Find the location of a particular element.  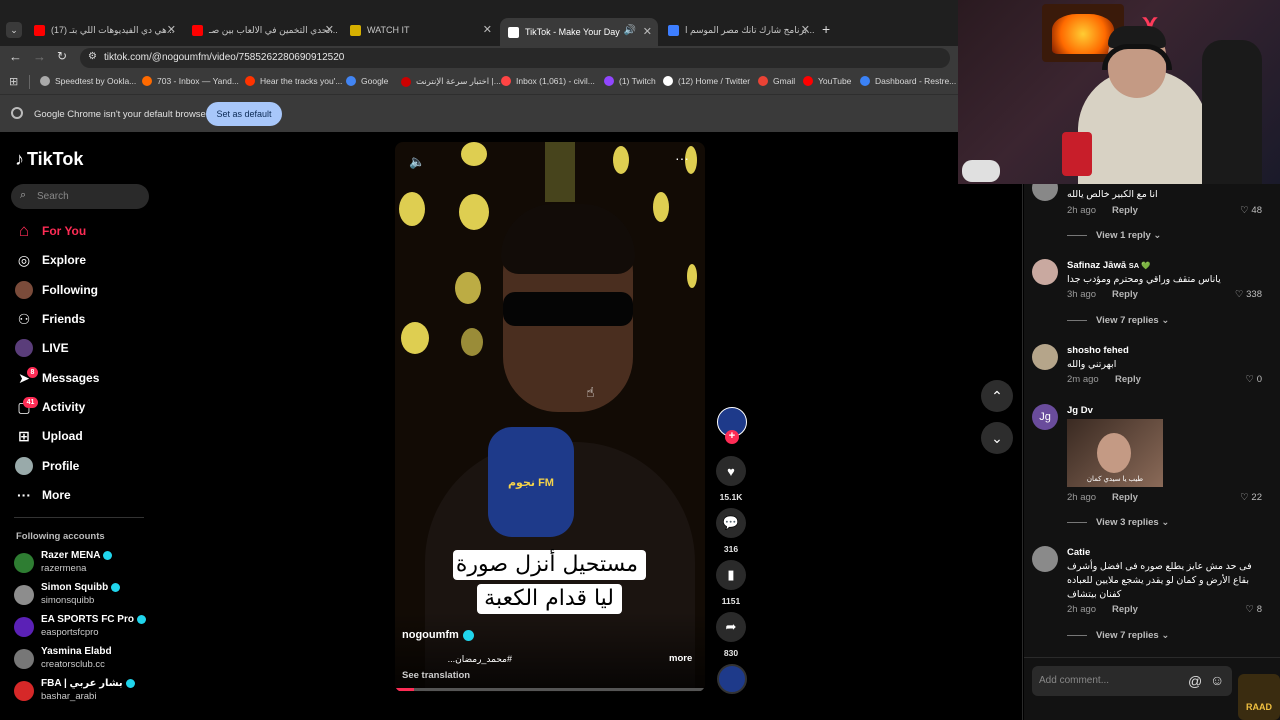

bookmark-twitch: (1) Twitch is located at coordinates (630, 81).